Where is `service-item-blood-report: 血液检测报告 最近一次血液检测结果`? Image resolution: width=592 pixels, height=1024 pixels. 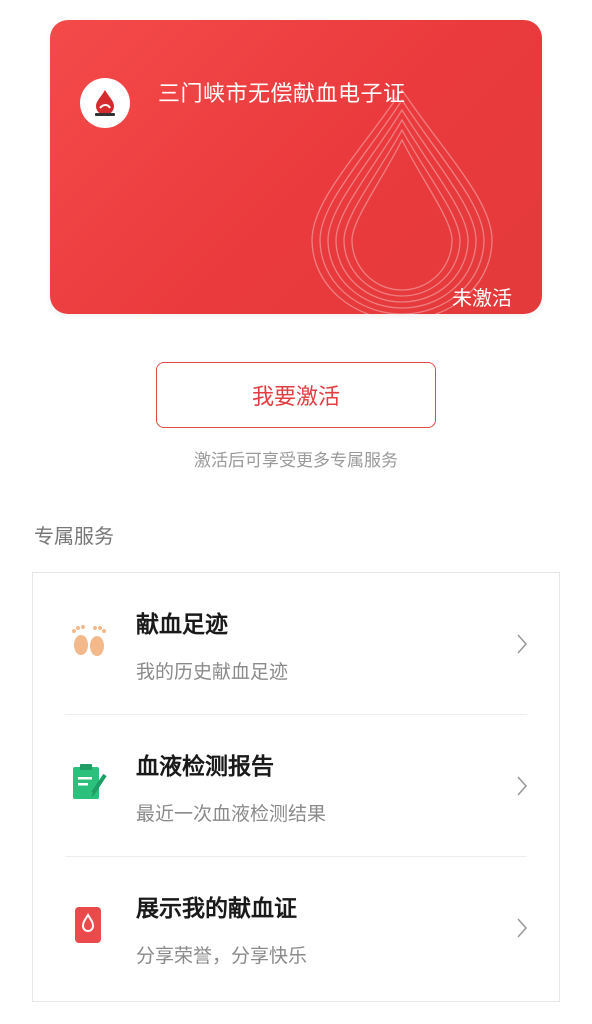
service-item-blood-report: 血液检测报告 最近一次血液检测结果 is located at coordinates (296, 786).